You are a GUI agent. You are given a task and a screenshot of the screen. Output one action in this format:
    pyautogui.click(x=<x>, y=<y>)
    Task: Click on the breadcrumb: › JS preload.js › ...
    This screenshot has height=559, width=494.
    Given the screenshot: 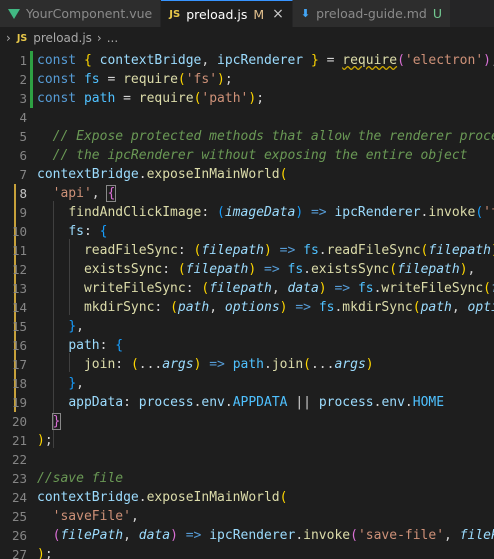 What is the action you would take?
    pyautogui.click(x=247, y=38)
    